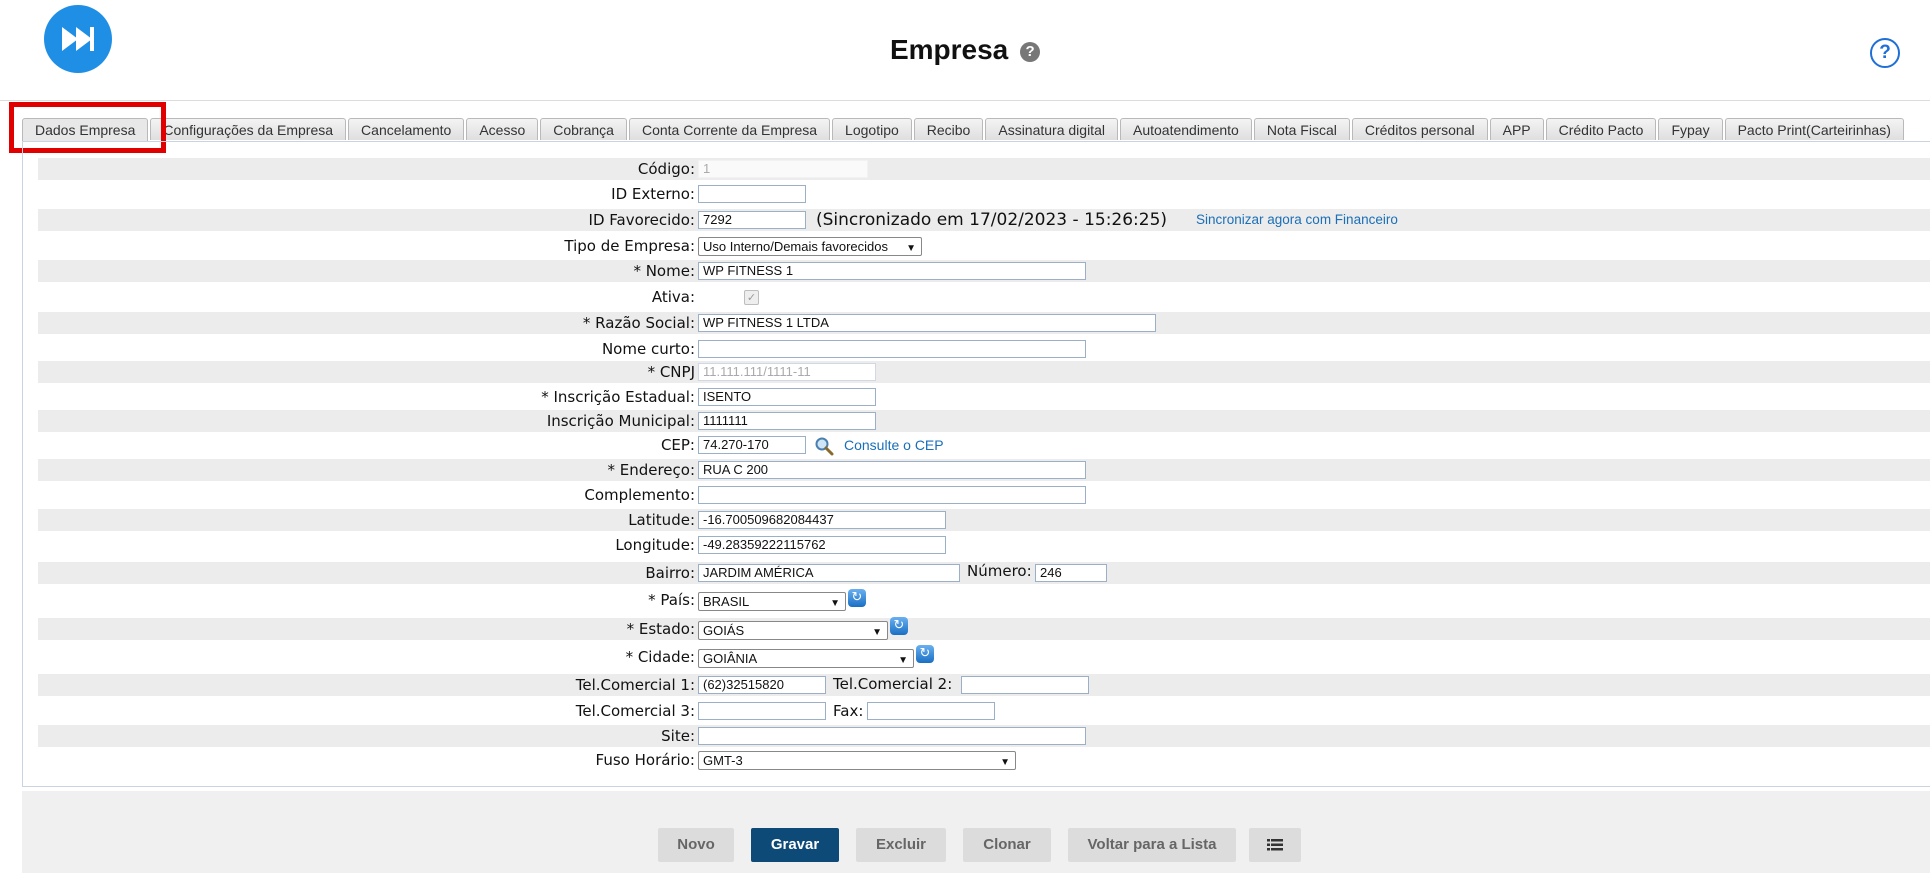 Image resolution: width=1930 pixels, height=873 pixels. I want to click on row-nome: * Nome: WP FITNESS 1, so click(984, 271).